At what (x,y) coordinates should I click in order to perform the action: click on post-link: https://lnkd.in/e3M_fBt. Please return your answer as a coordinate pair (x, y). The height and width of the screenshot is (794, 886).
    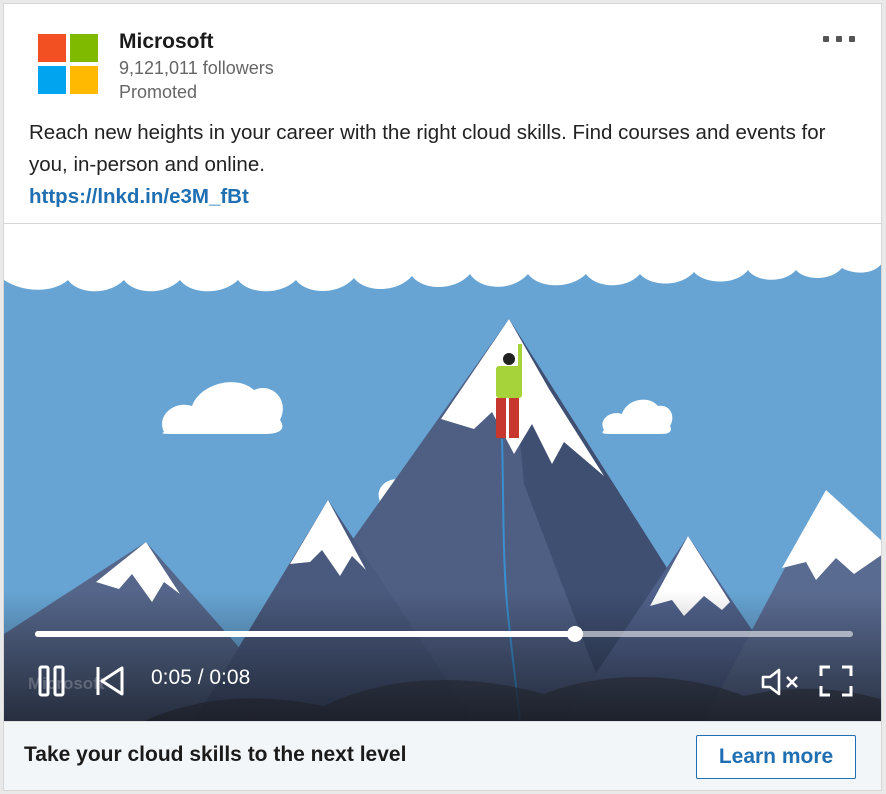
    Looking at the image, I should click on (139, 197).